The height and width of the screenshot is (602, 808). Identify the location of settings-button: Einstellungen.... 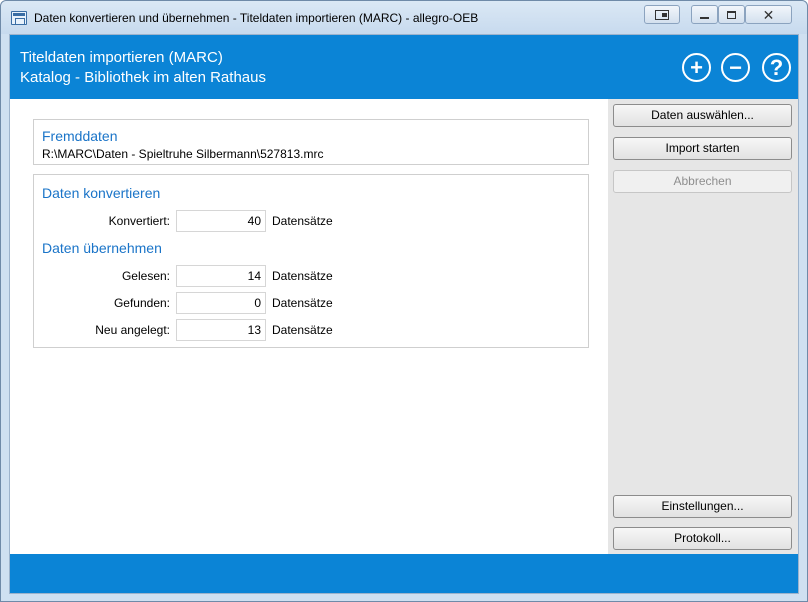
(702, 506).